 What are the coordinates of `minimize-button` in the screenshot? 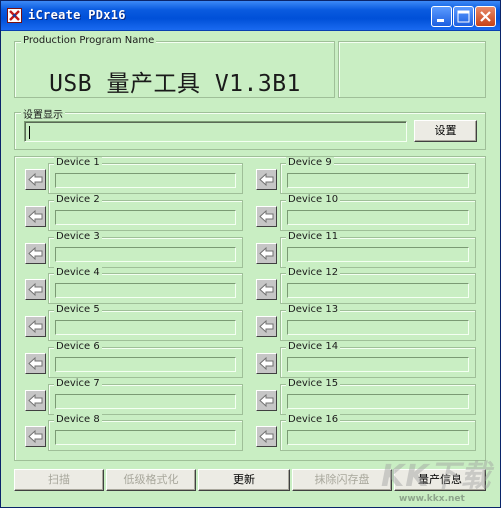 It's located at (441, 16).